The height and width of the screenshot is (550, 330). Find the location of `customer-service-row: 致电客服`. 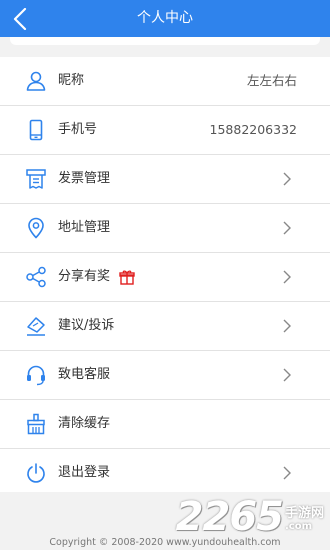

customer-service-row: 致电客服 is located at coordinates (165, 375).